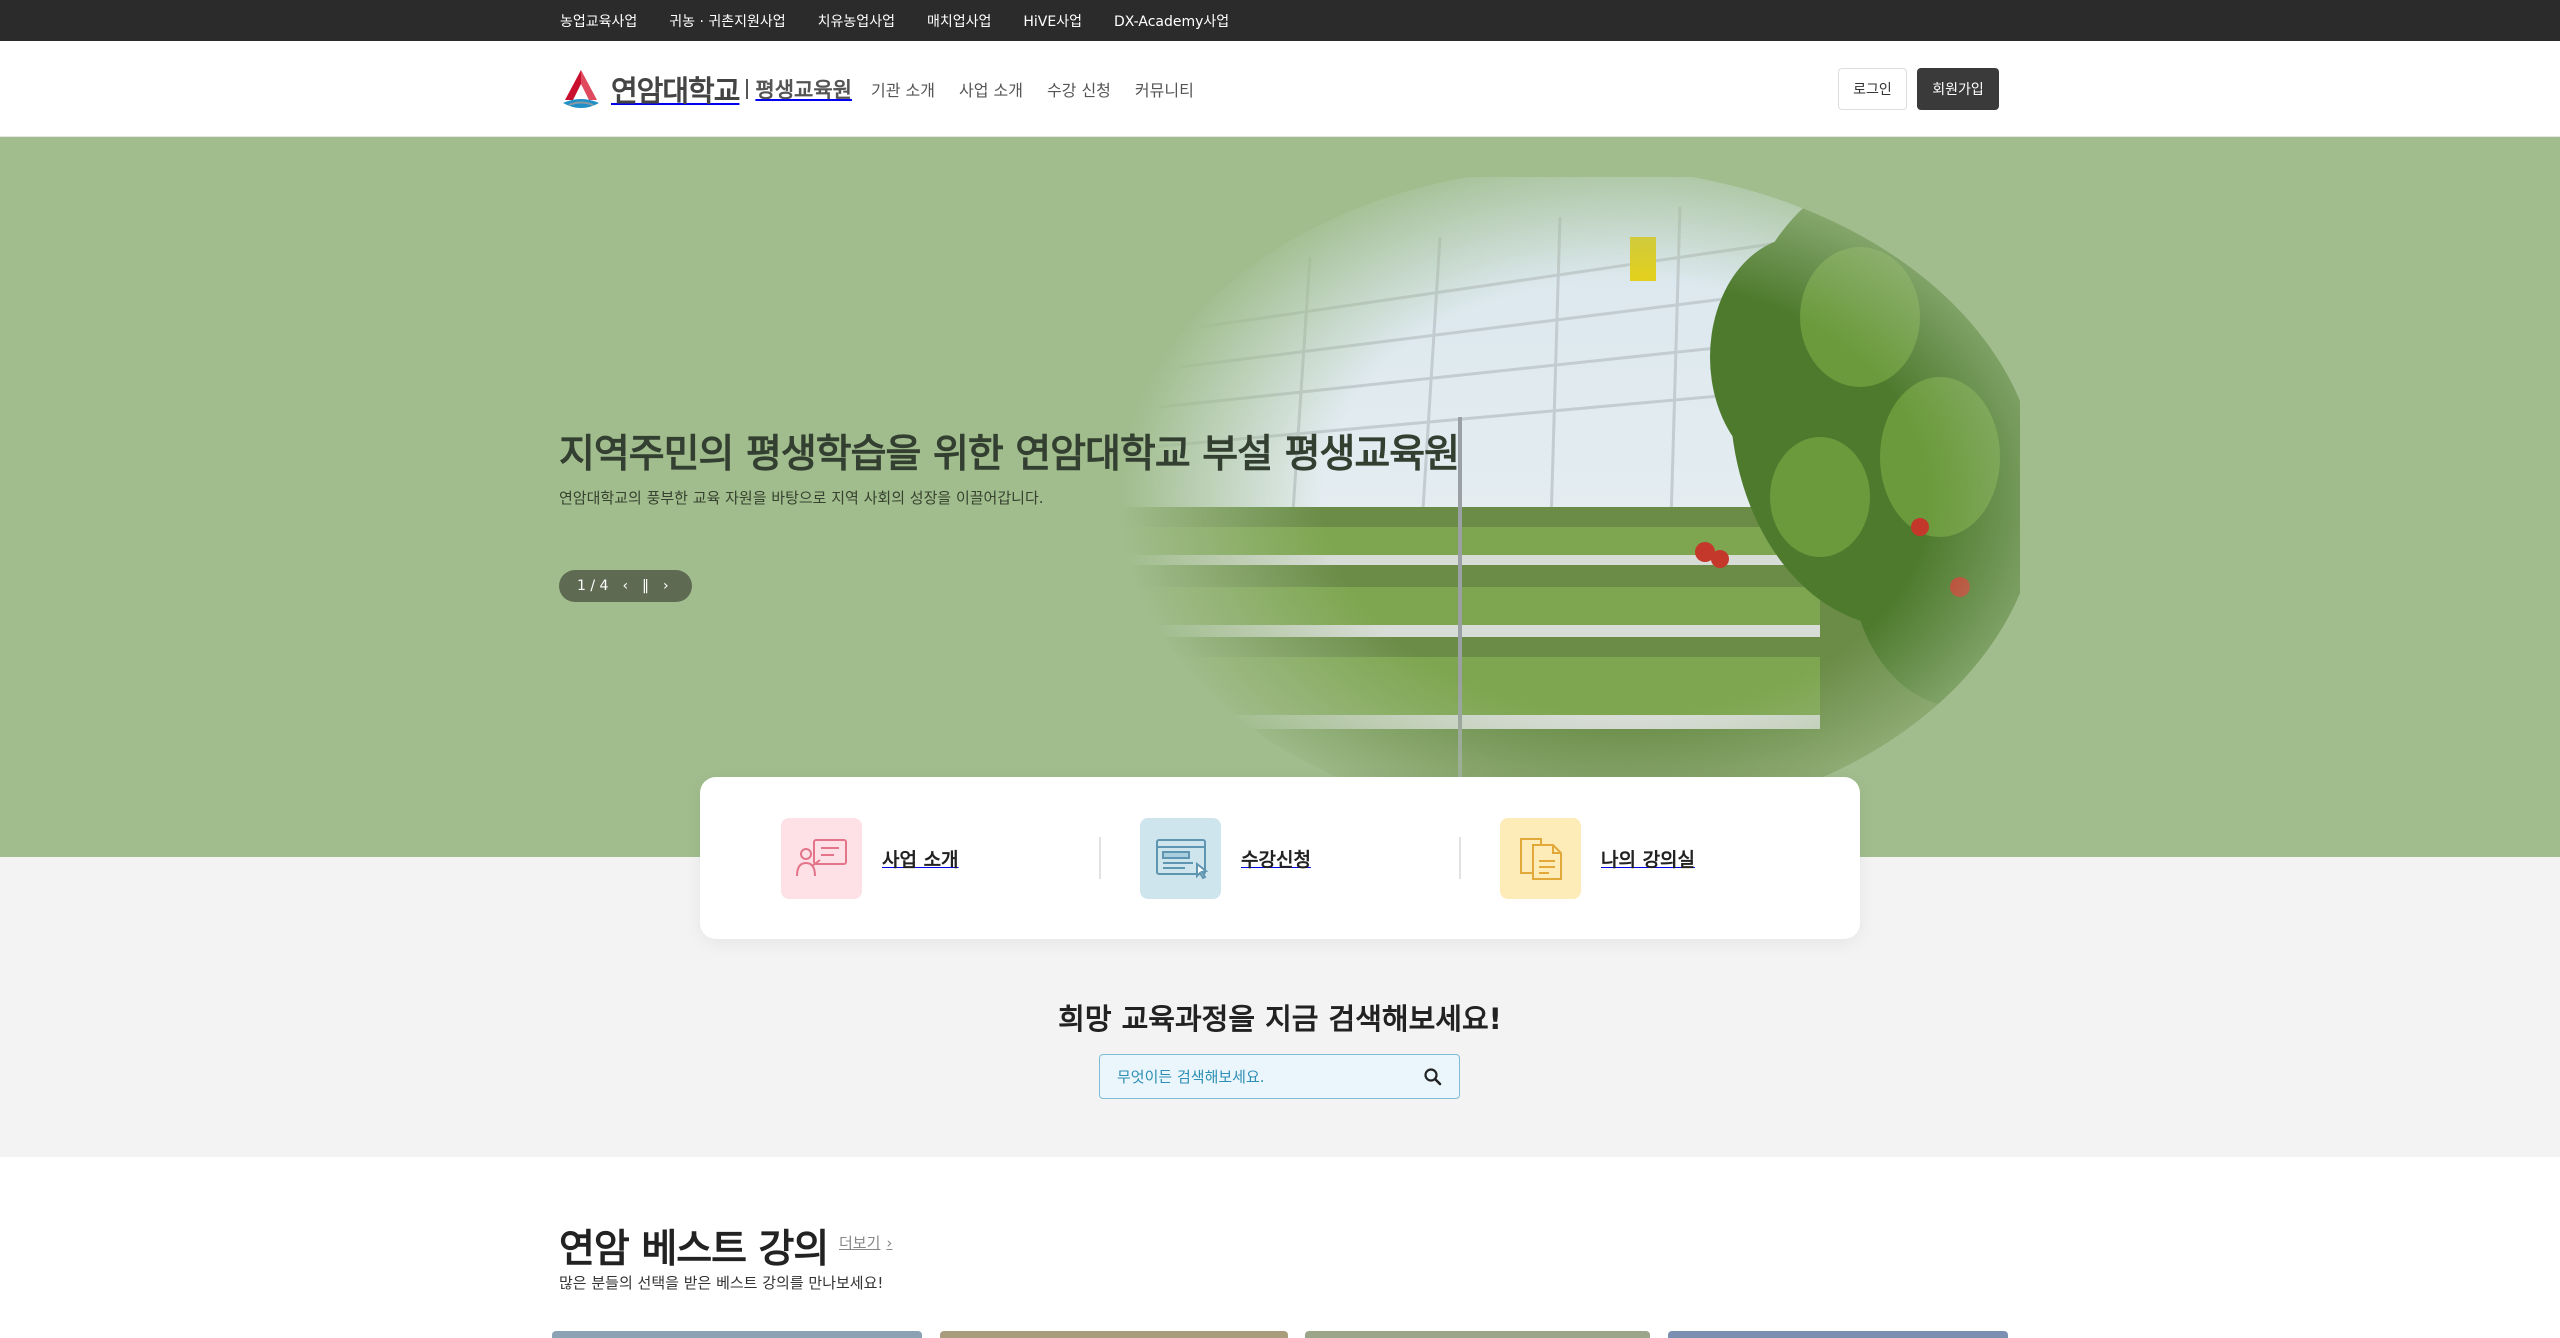  I want to click on best-courses-description: 많은 분들의 선택을 받은 베스트 강의를 만나보세요!, so click(721, 1283).